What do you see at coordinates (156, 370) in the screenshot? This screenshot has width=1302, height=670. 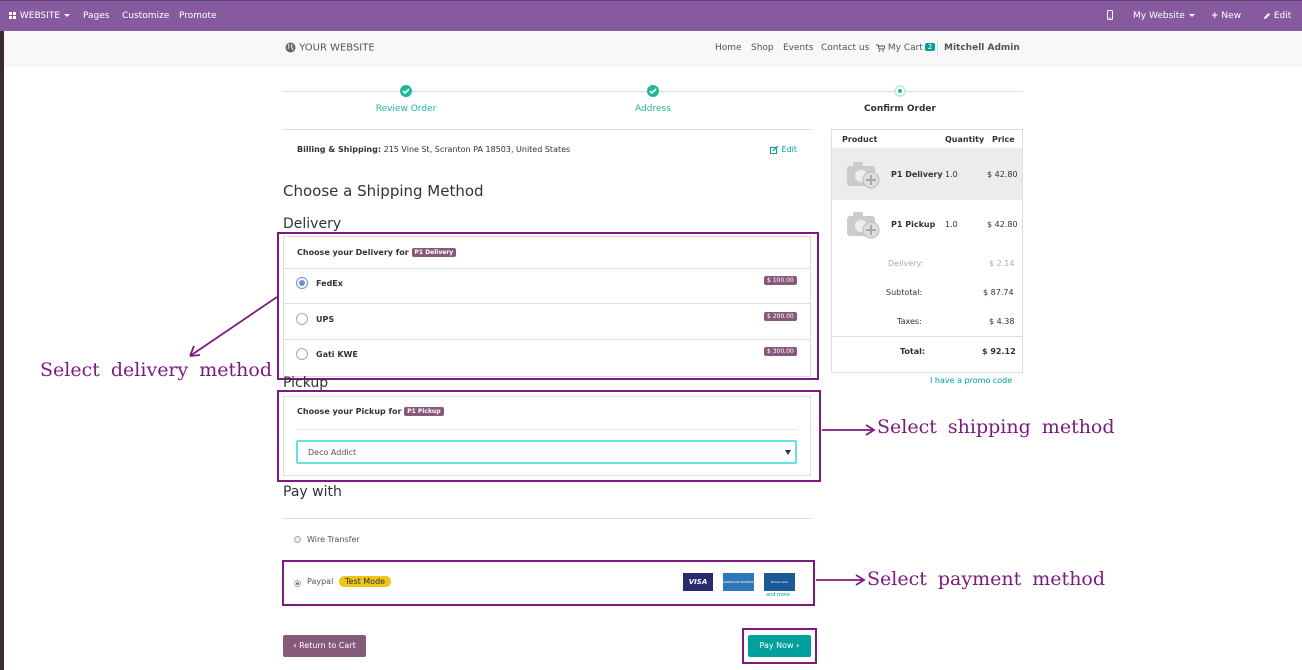 I see `annotation-delivery: Select delivery method` at bounding box center [156, 370].